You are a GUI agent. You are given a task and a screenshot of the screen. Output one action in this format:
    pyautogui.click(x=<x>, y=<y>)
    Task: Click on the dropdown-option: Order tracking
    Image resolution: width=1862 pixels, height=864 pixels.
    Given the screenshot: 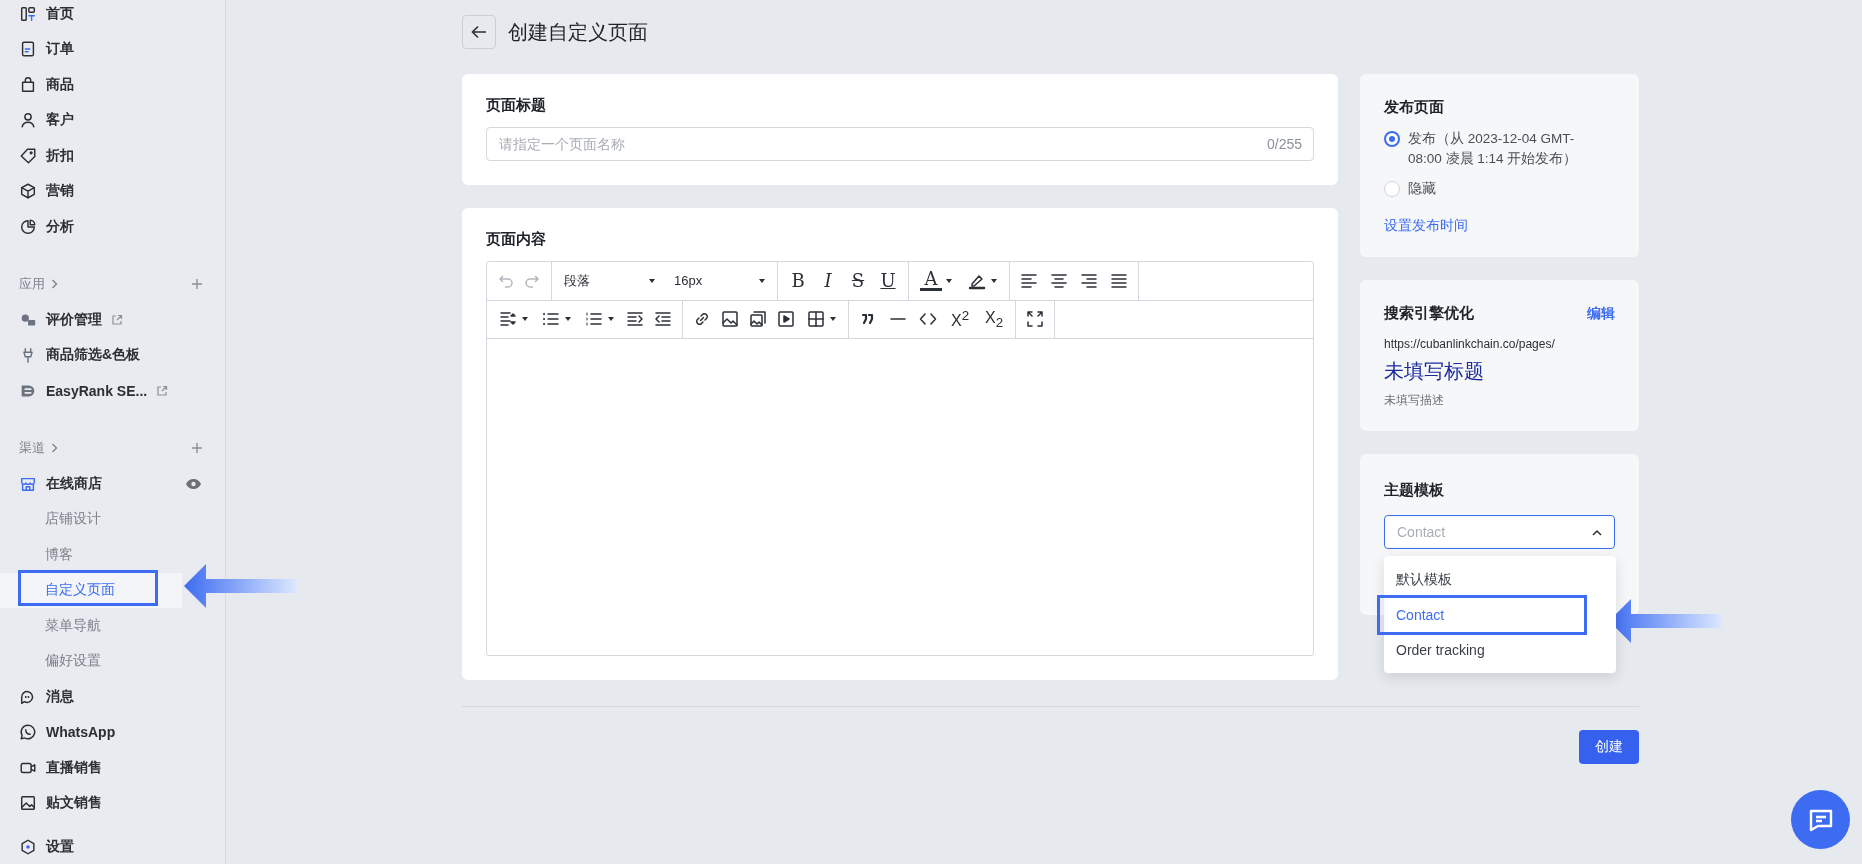 What is the action you would take?
    pyautogui.click(x=1500, y=649)
    